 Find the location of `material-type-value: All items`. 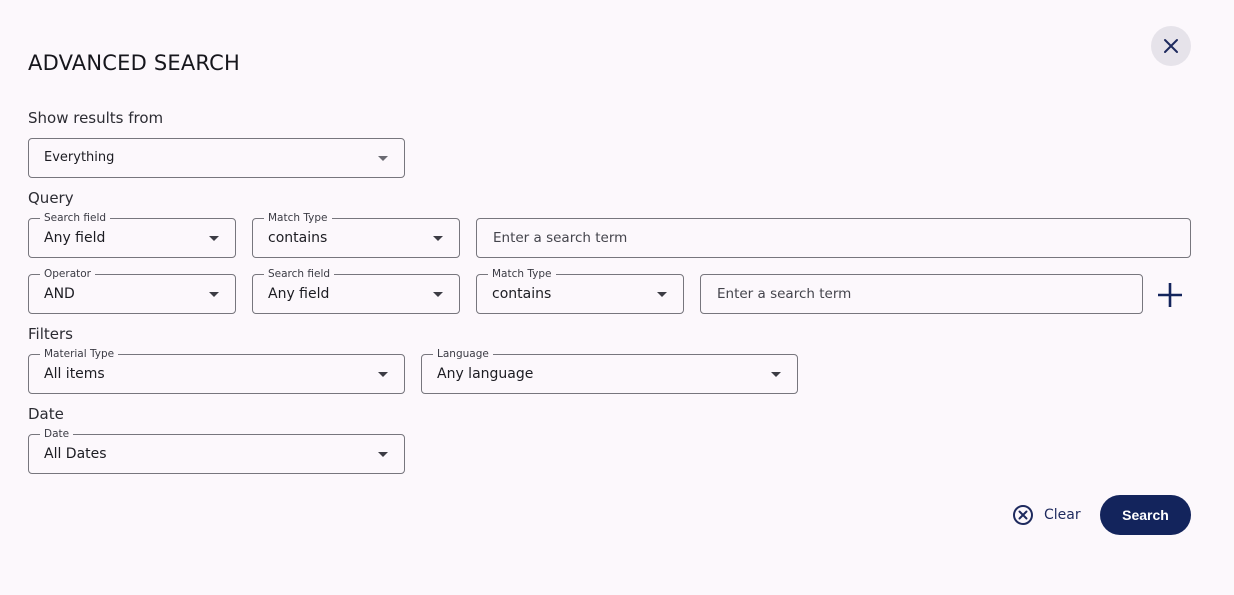

material-type-value: All items is located at coordinates (74, 374).